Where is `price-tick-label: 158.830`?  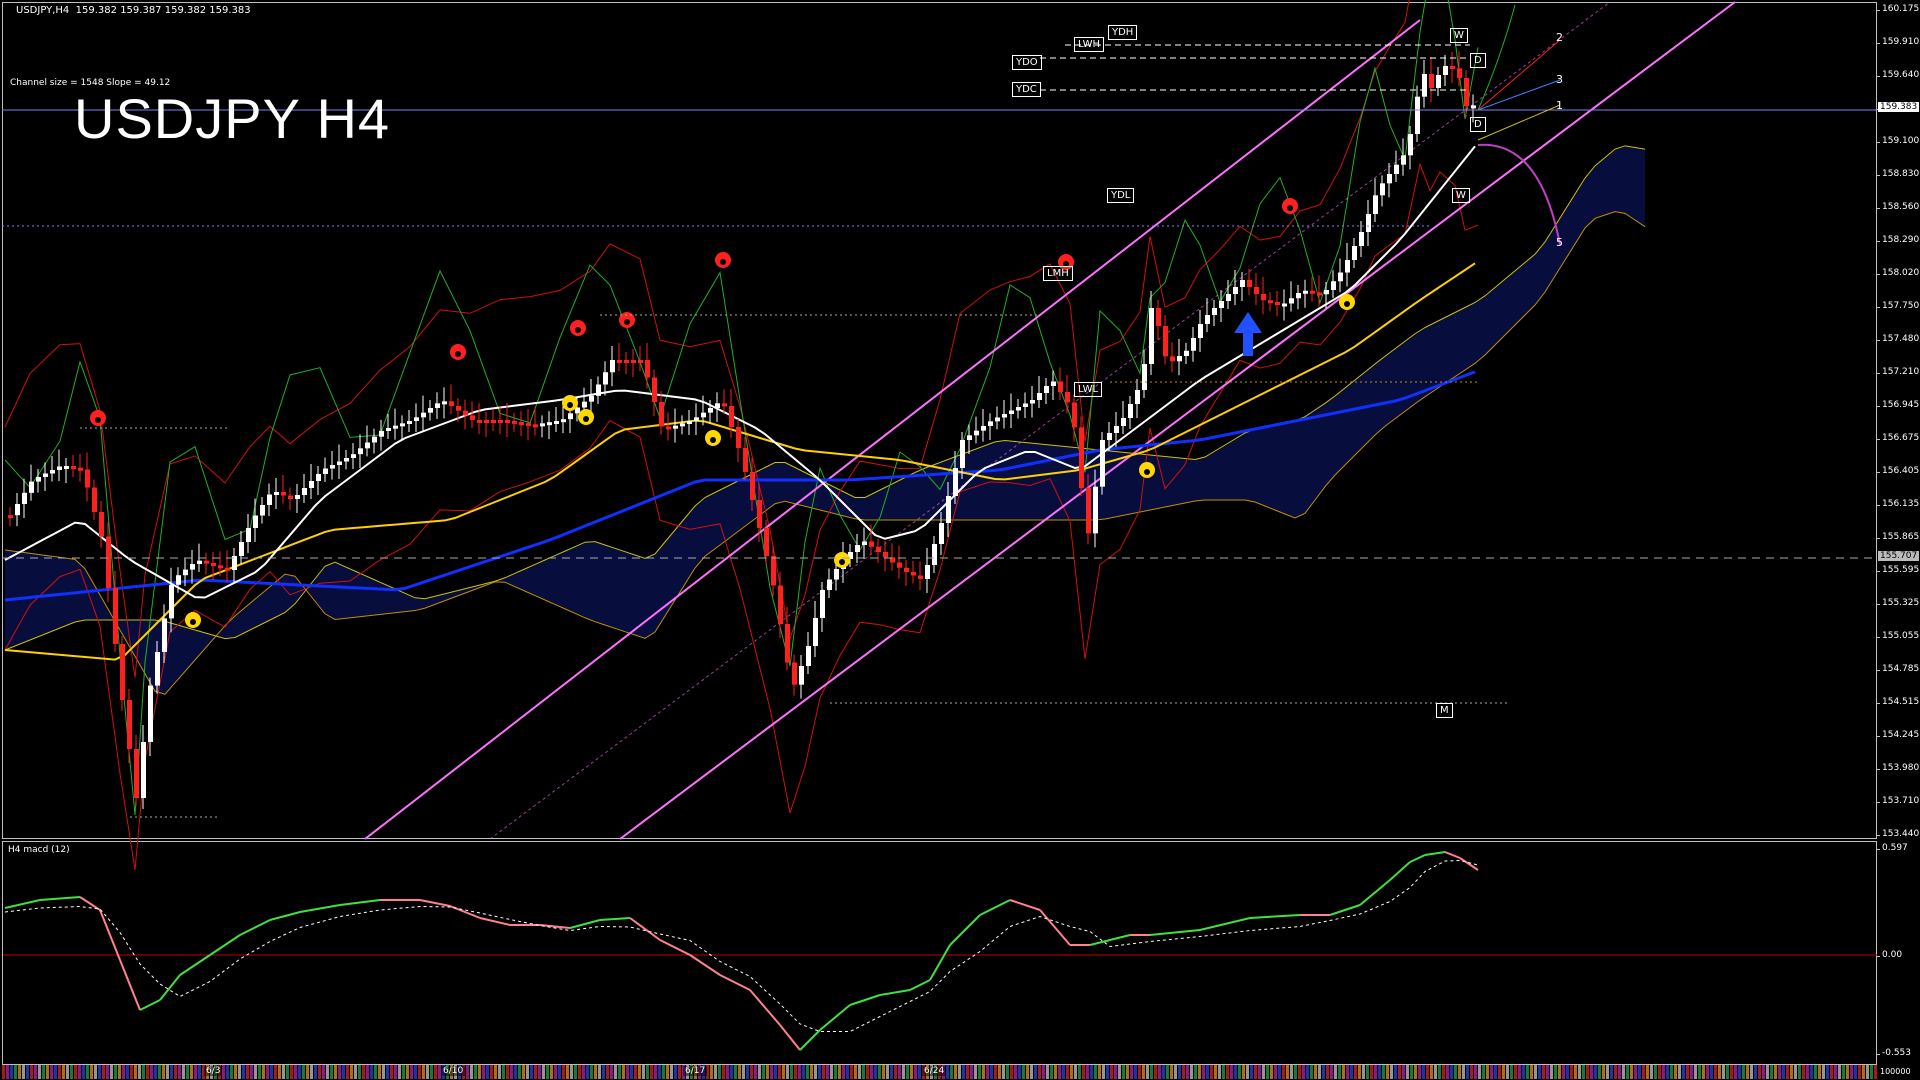
price-tick-label: 158.830 is located at coordinates (1897, 174).